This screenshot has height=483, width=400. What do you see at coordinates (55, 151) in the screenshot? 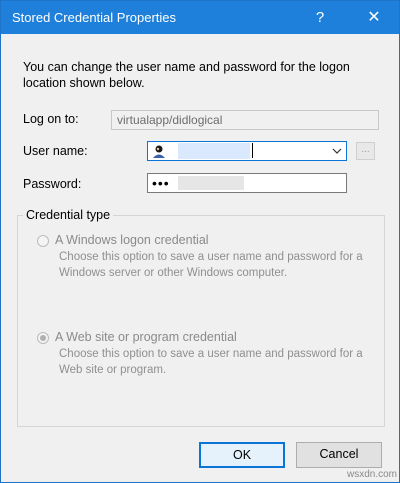
I see `user-name-label: User name:` at bounding box center [55, 151].